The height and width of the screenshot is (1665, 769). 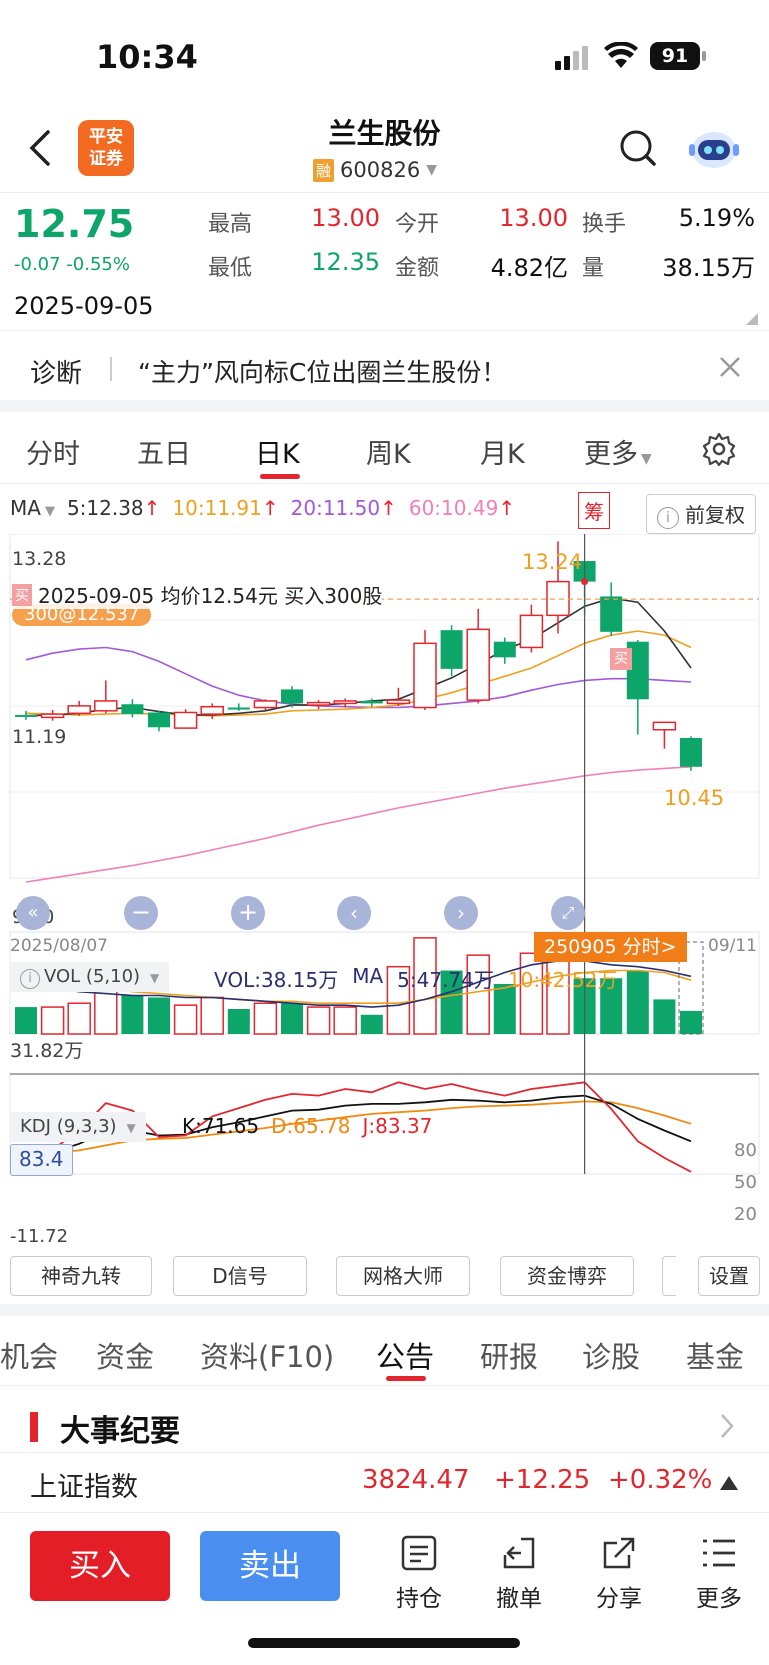 I want to click on kdj-indicator-label: KDJ (9,3,3), so click(x=68, y=1126).